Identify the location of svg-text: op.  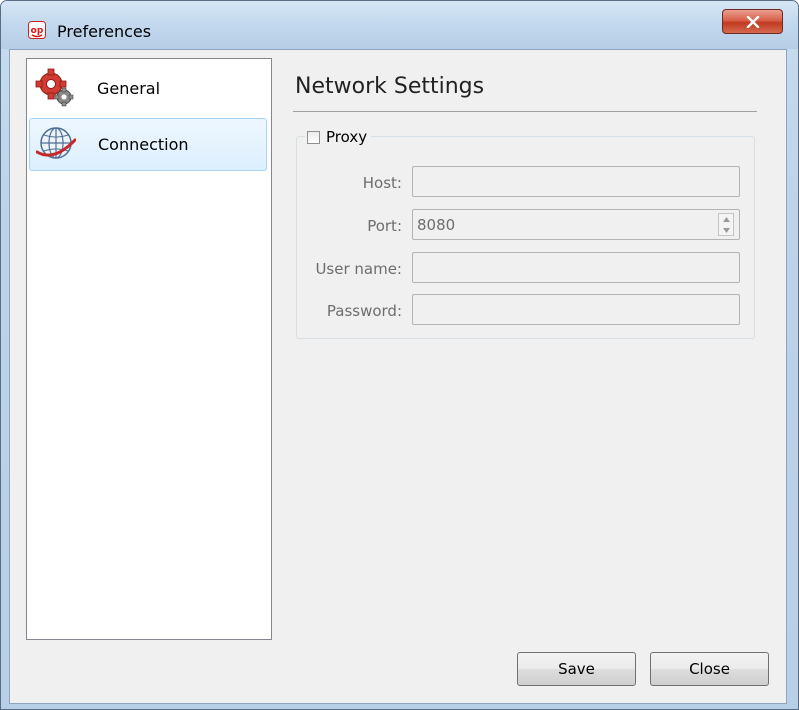
(37, 31).